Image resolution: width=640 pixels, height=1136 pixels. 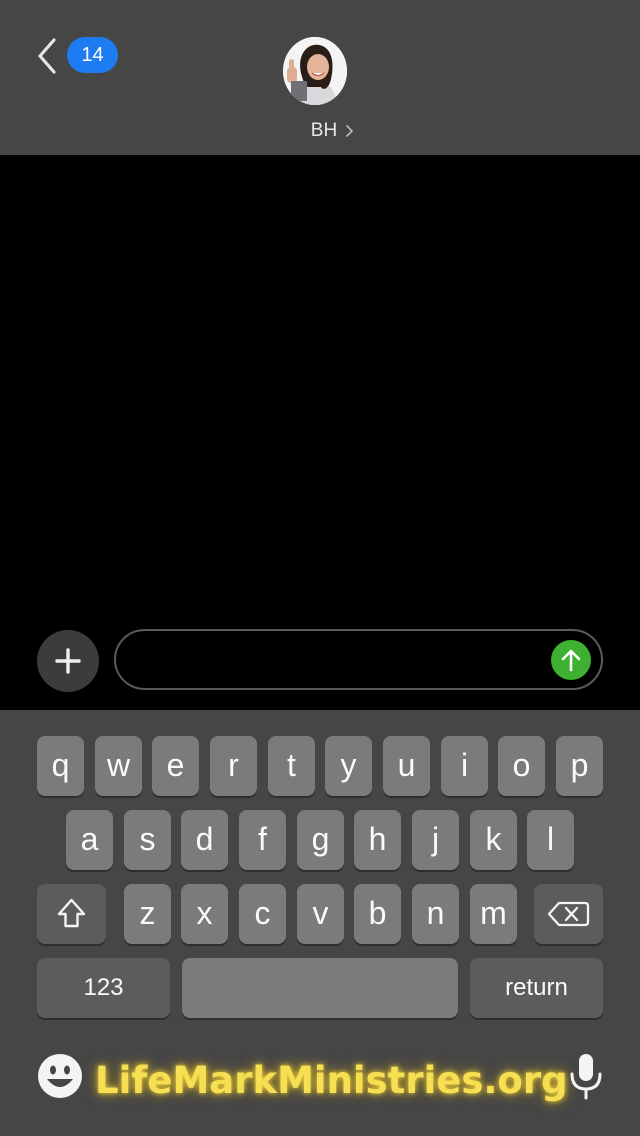 I want to click on chevron-right-icon, so click(x=350, y=131).